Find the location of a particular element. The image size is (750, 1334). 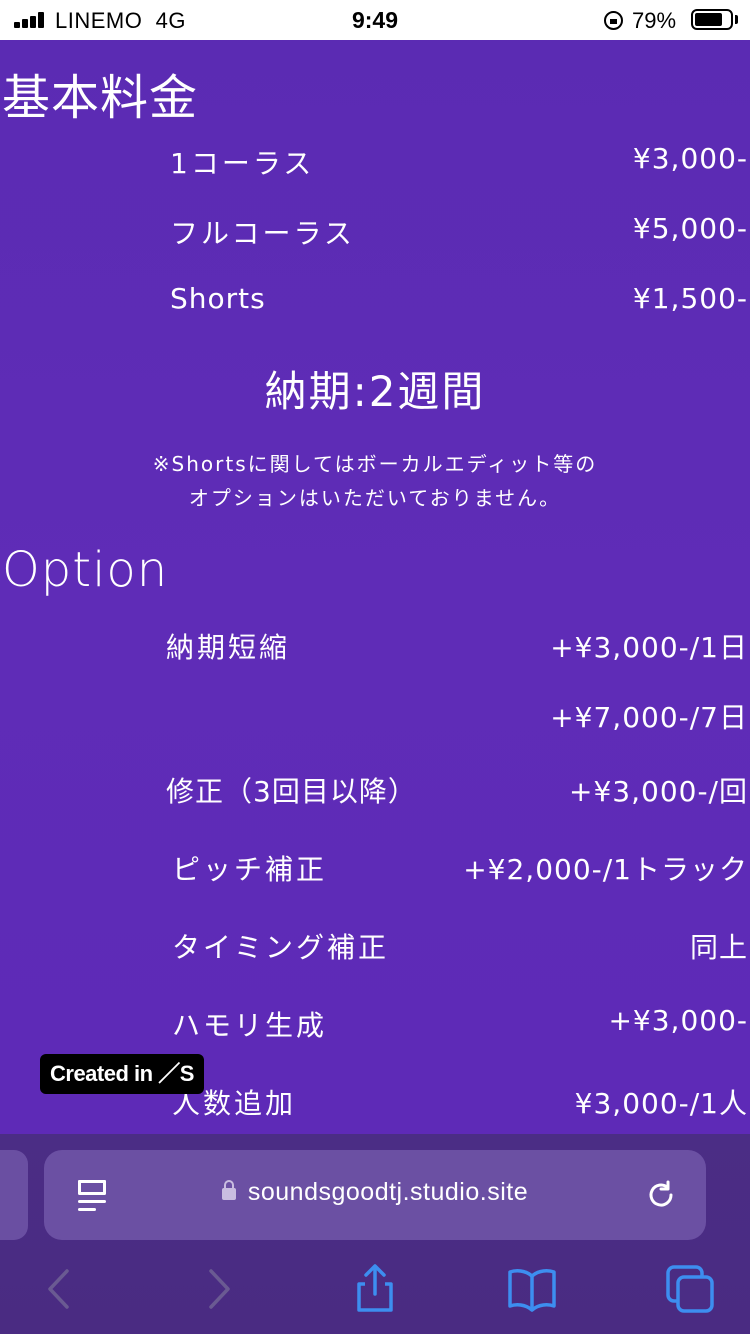

price-row: フルコーラス ¥5,000- is located at coordinates (375, 234).